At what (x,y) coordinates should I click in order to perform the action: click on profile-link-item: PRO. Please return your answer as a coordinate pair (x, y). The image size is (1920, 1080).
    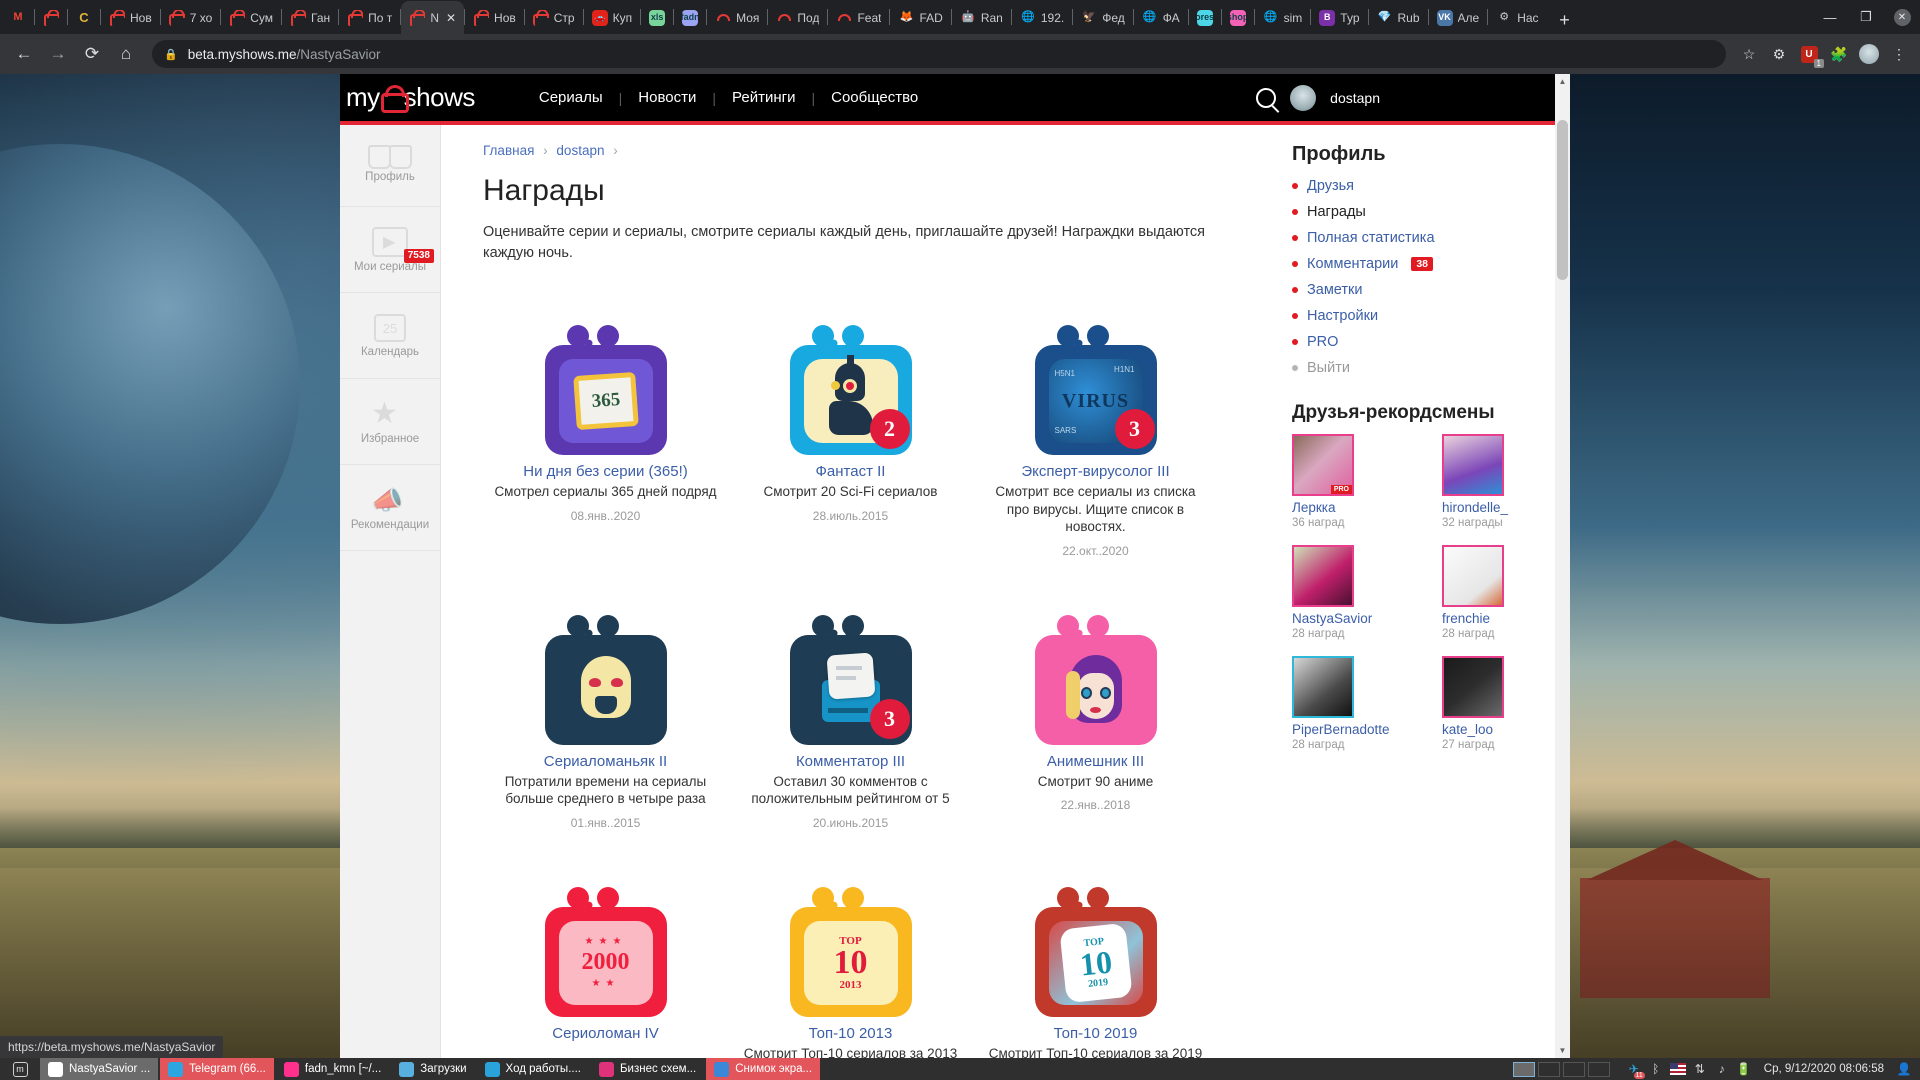
    Looking at the image, I should click on (1421, 342).